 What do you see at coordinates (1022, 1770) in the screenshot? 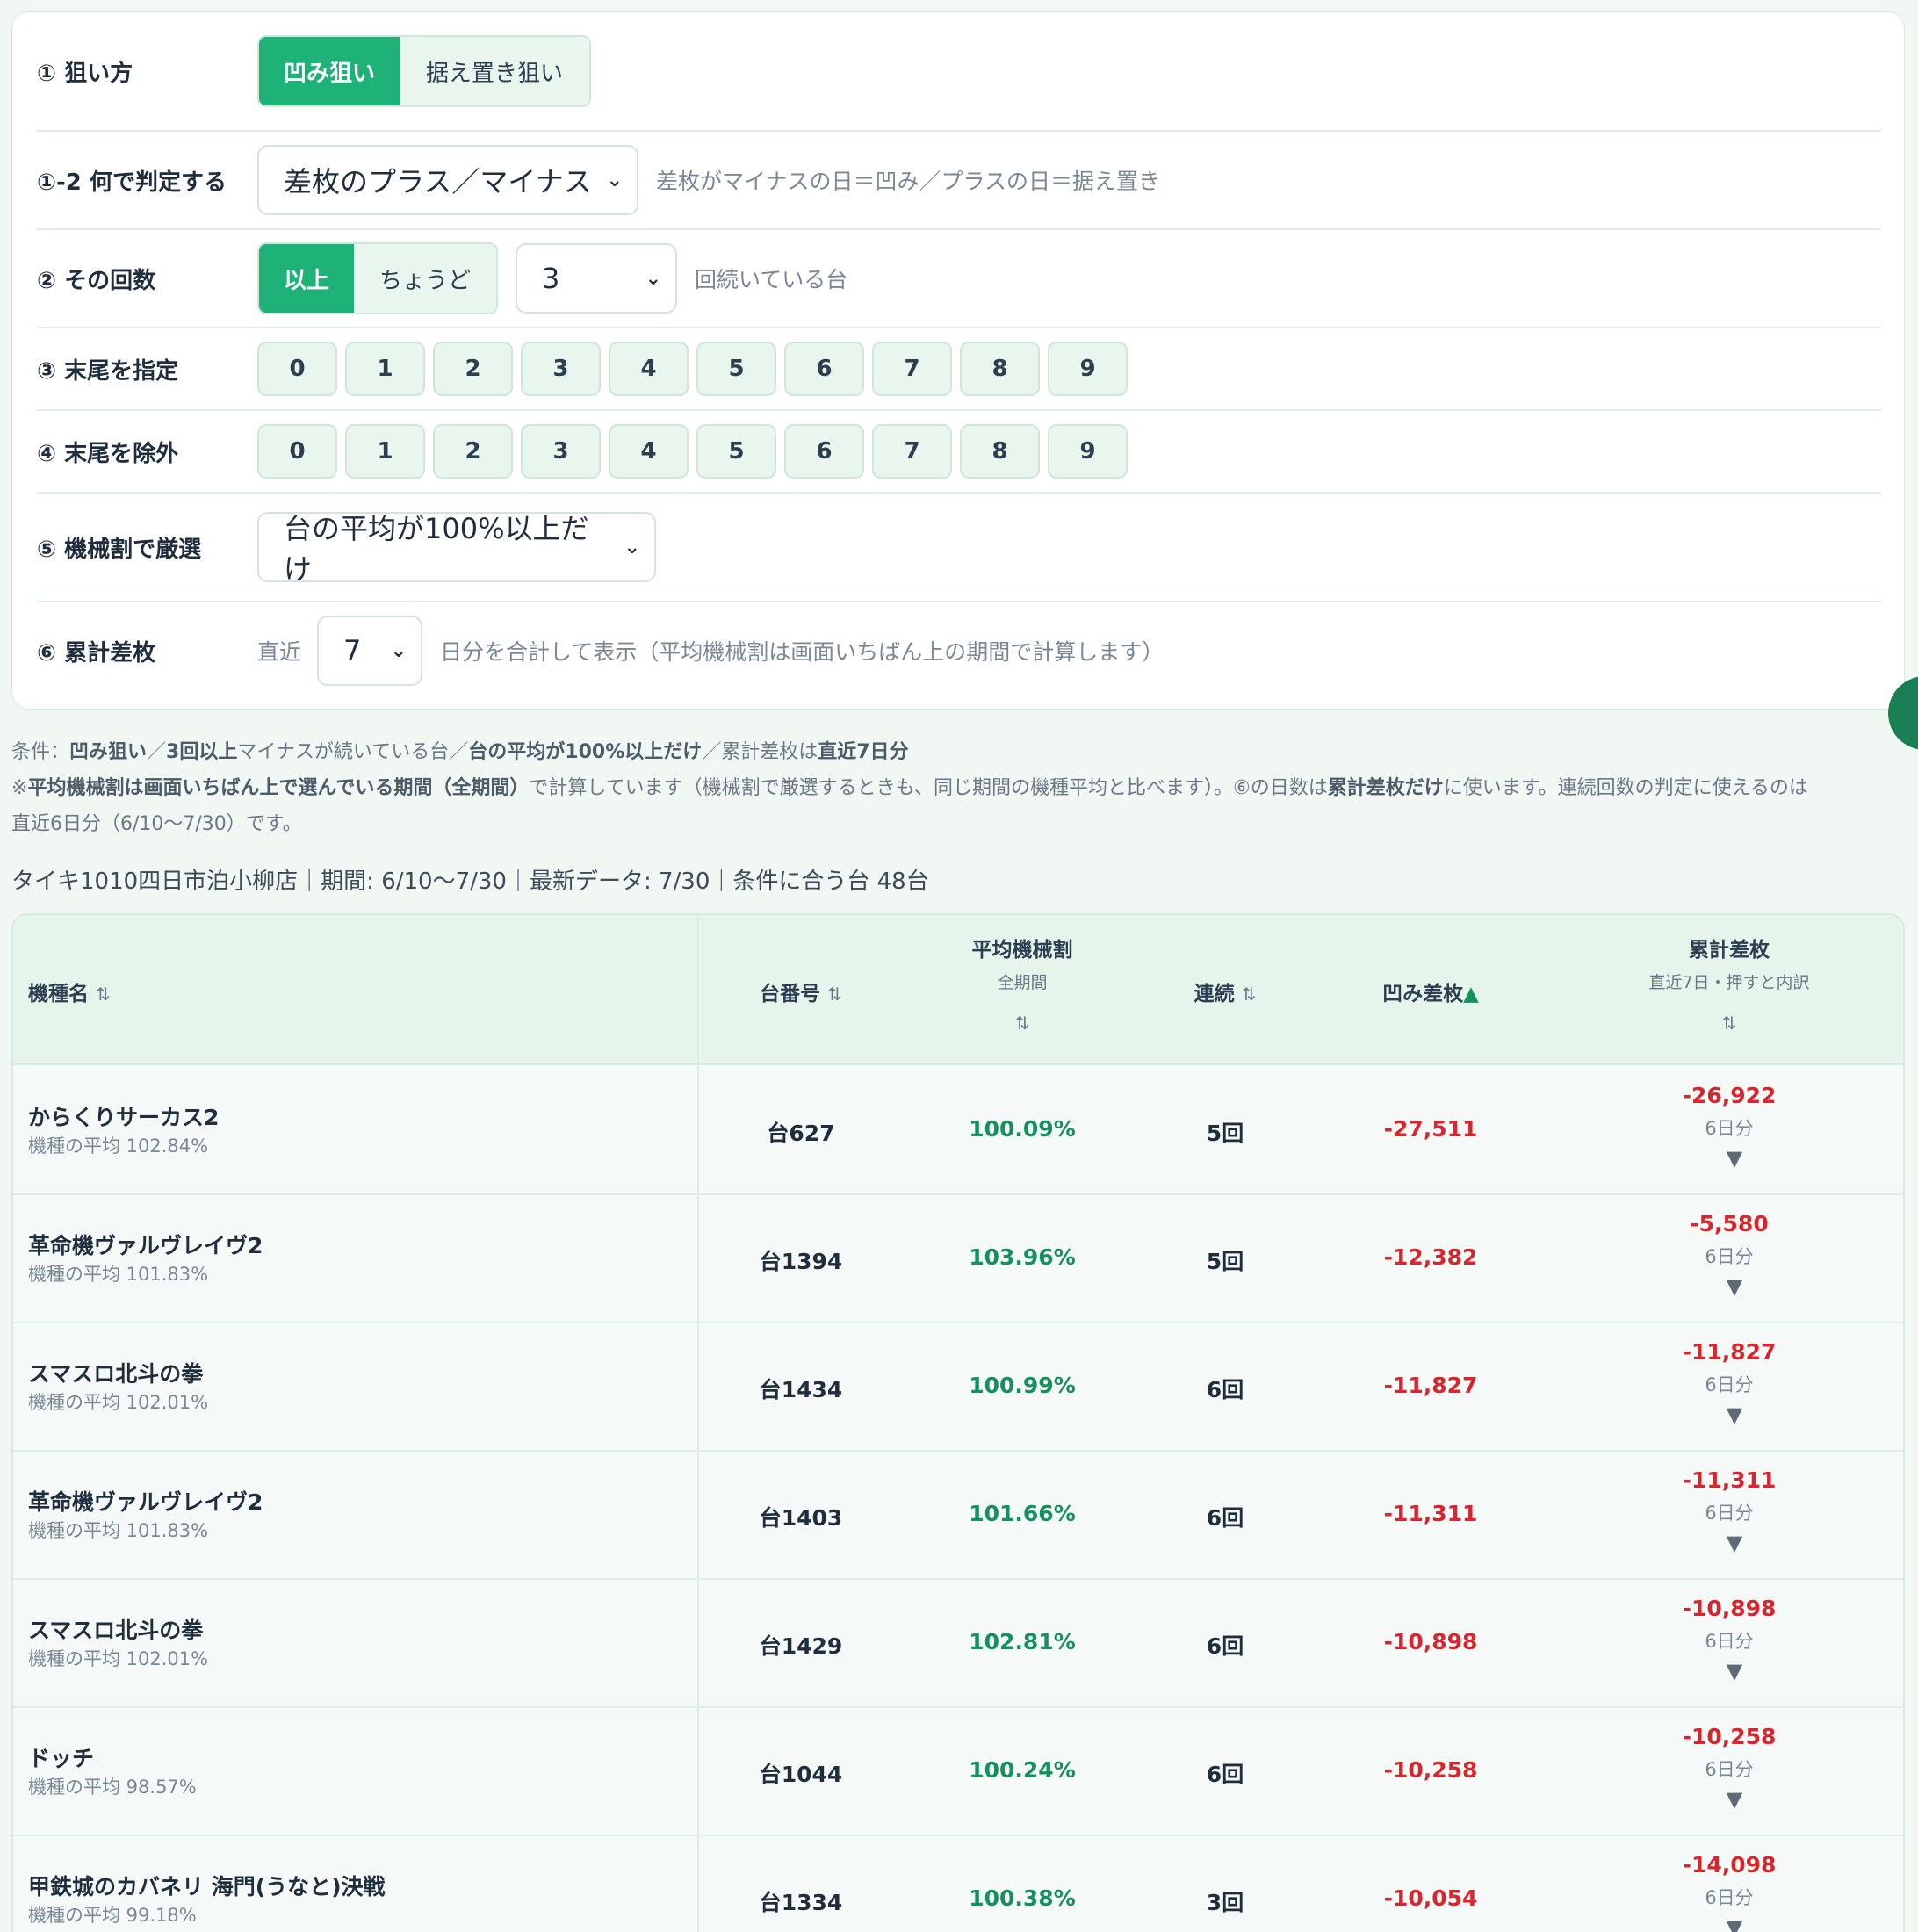
I see `avg-rate: 100.24%` at bounding box center [1022, 1770].